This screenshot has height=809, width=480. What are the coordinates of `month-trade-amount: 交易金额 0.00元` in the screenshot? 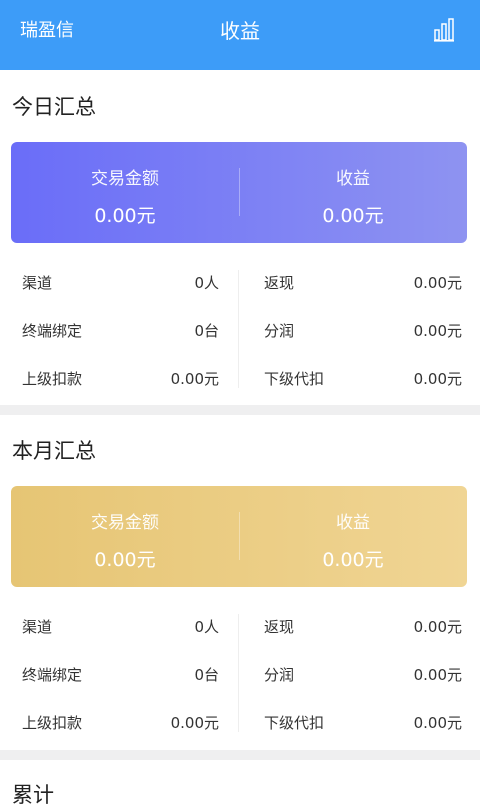 It's located at (125, 536).